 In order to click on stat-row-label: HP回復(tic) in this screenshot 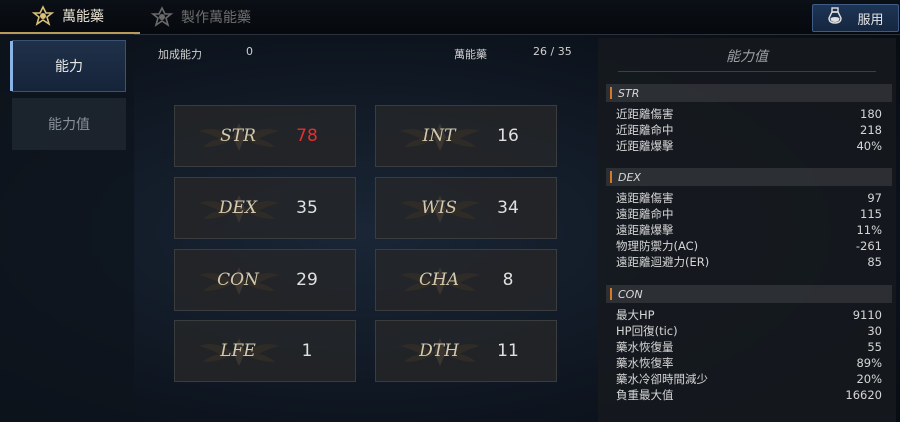, I will do `click(647, 331)`.